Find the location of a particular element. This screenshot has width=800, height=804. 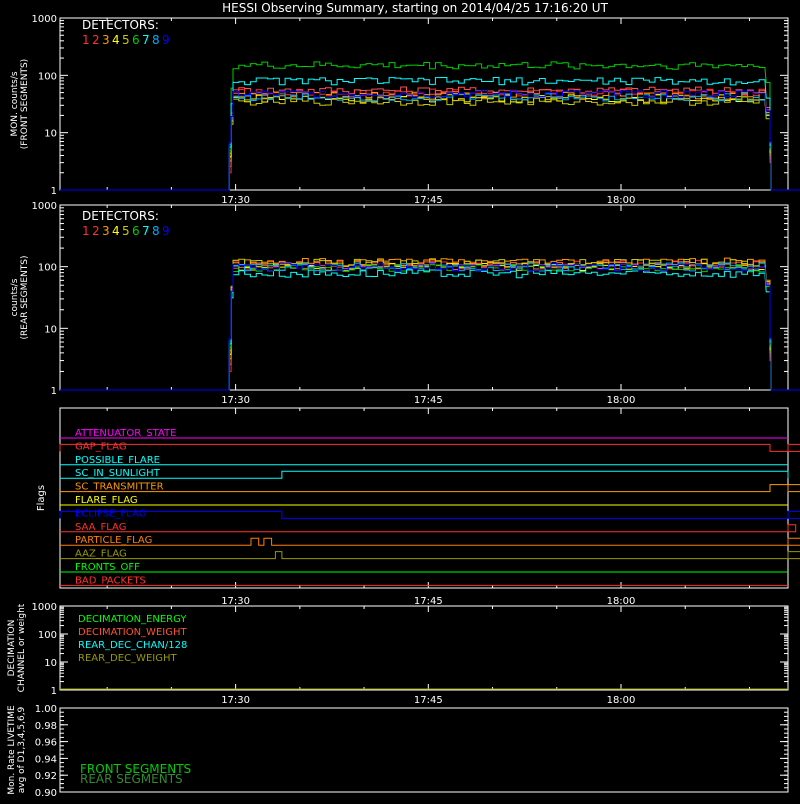

y-axis-label: avg of D1,3,4,5,6,9 is located at coordinates (22, 749).